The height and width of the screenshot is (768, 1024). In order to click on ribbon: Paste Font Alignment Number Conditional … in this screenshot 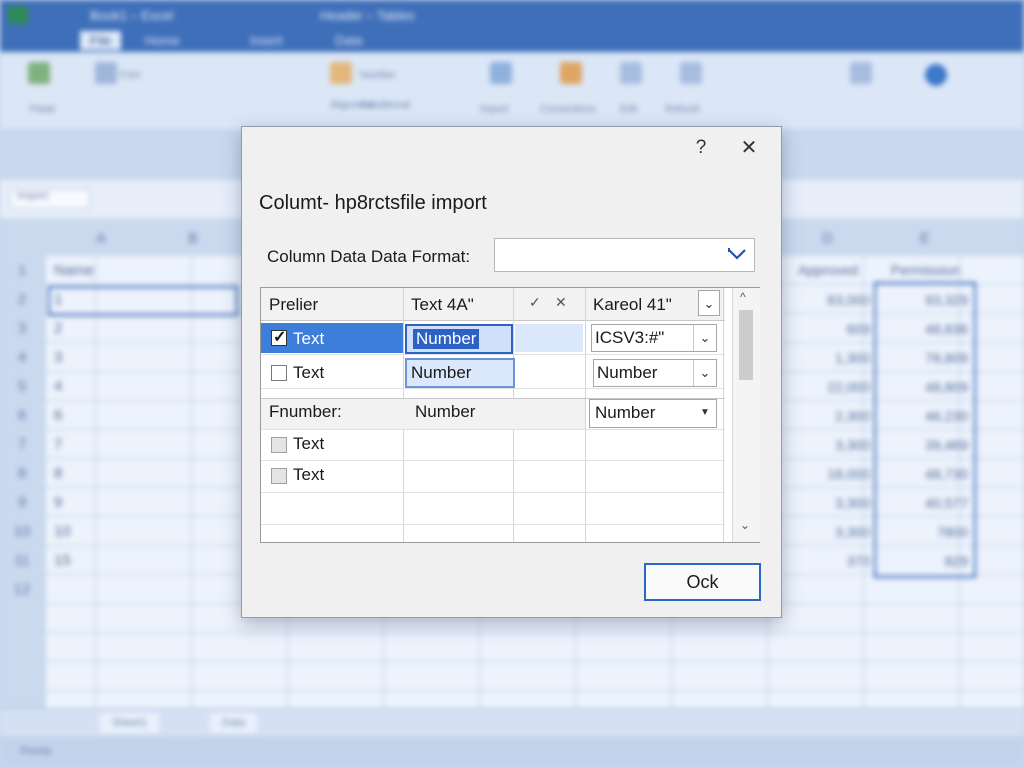, I will do `click(512, 91)`.